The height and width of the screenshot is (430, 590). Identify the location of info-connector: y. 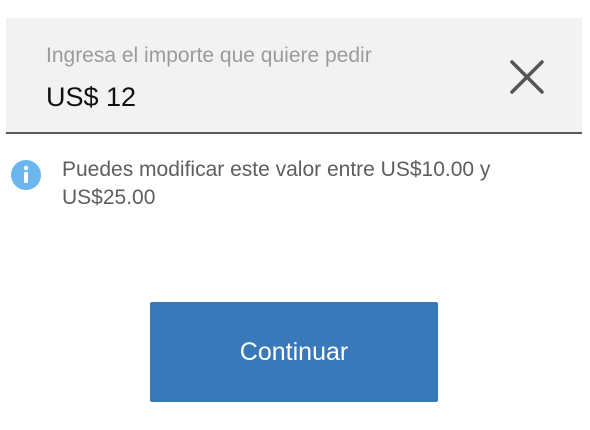
(485, 169).